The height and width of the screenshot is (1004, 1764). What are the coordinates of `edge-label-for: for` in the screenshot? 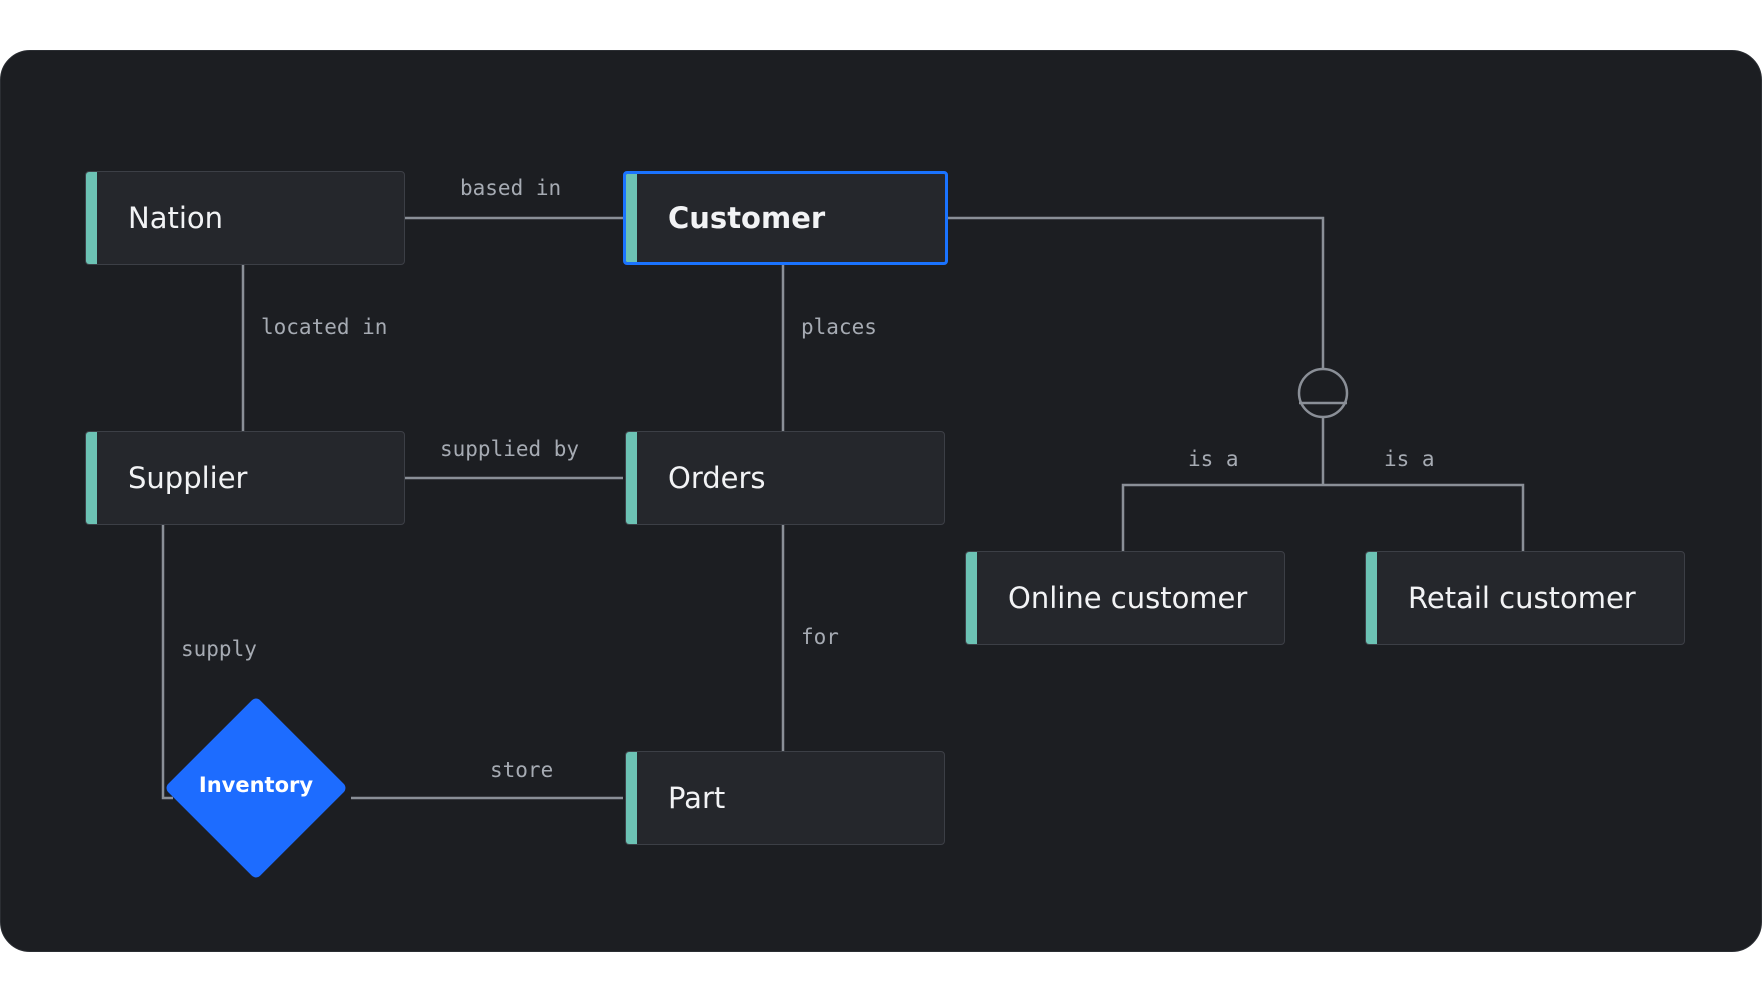 It's located at (820, 637).